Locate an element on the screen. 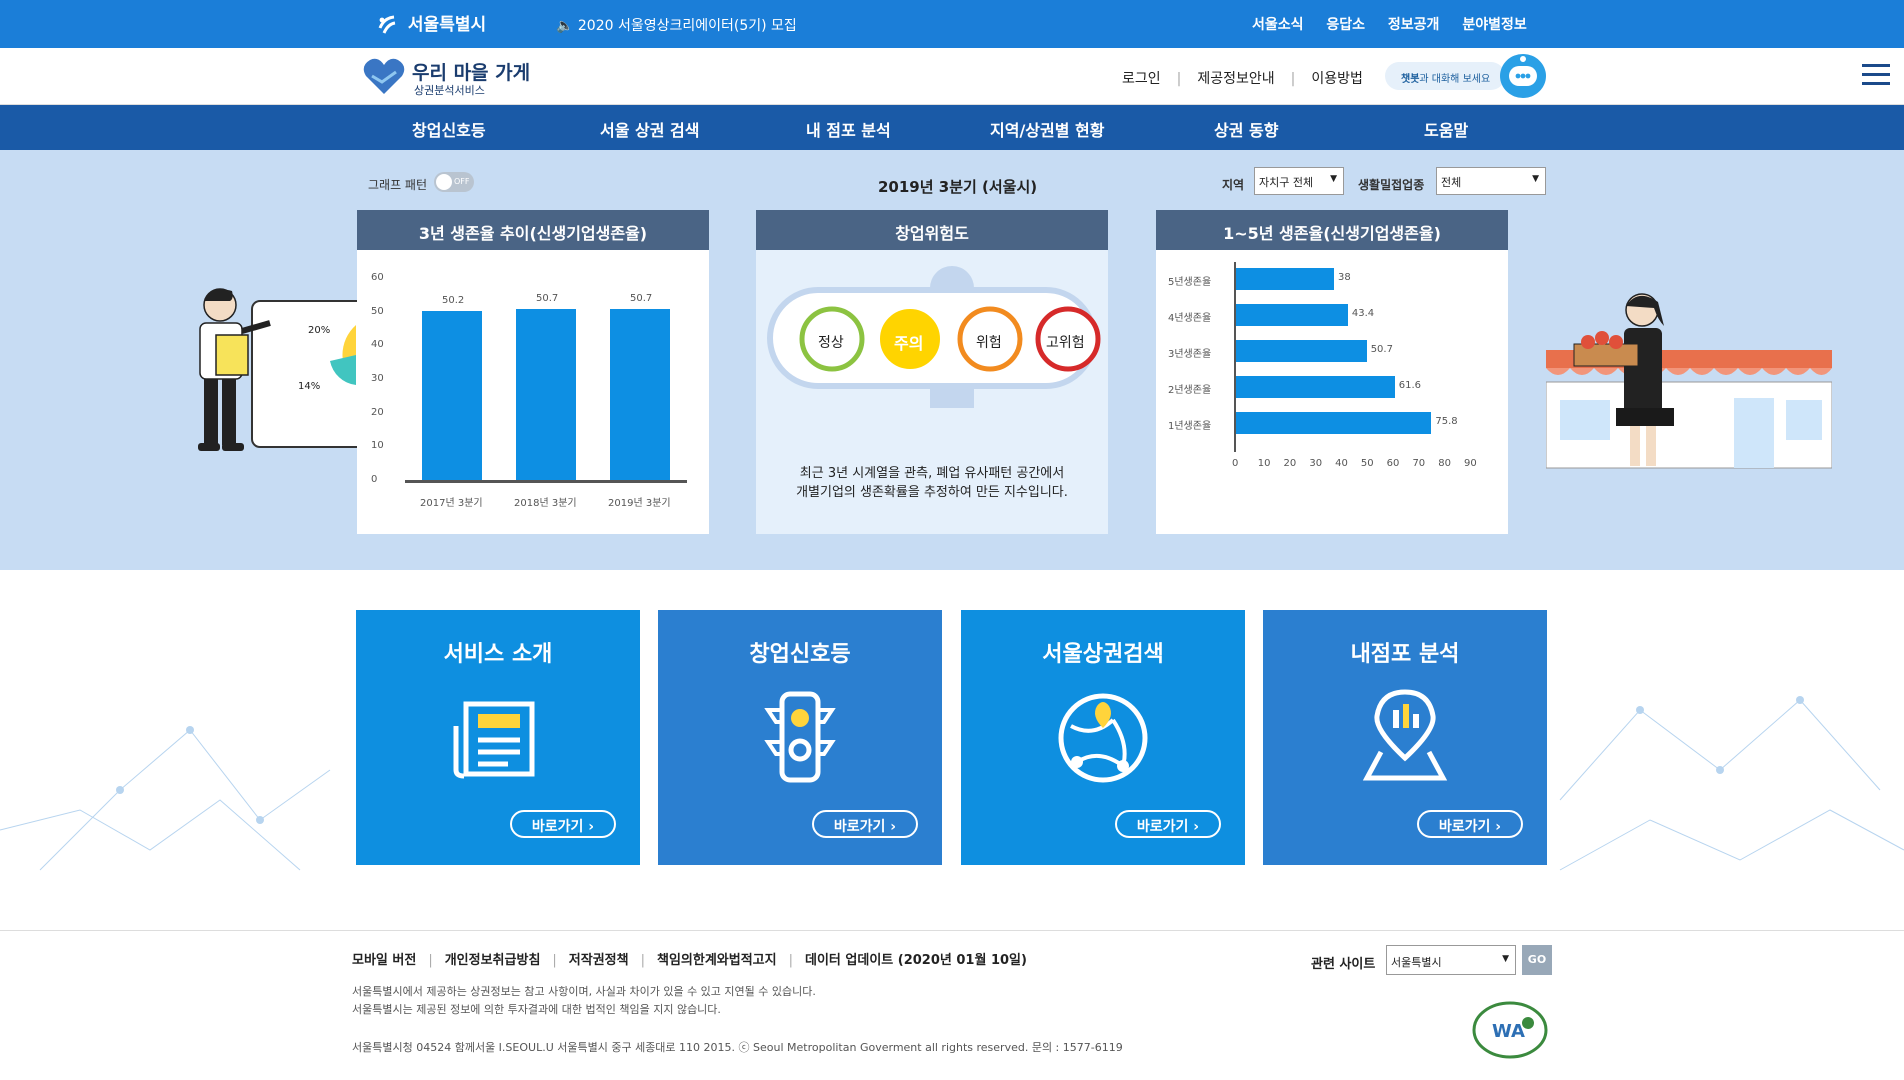 The height and width of the screenshot is (1080, 1904). nav-seoul-search: 서울 상권 검색 is located at coordinates (649, 129).